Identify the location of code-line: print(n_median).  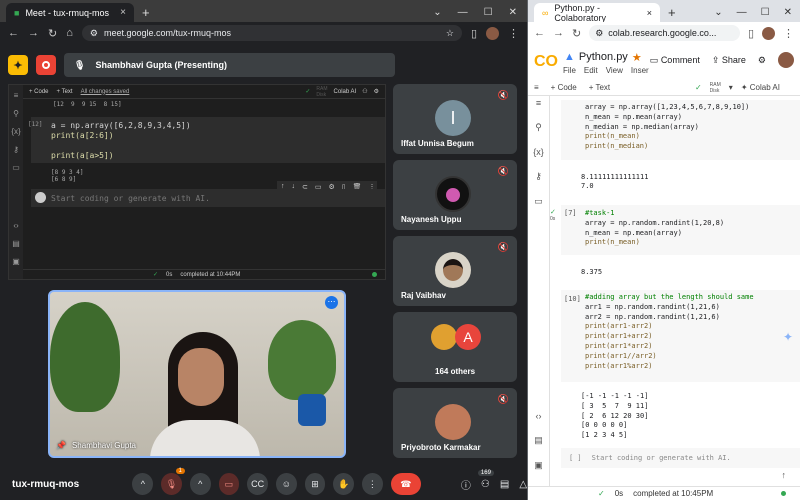
(617, 146).